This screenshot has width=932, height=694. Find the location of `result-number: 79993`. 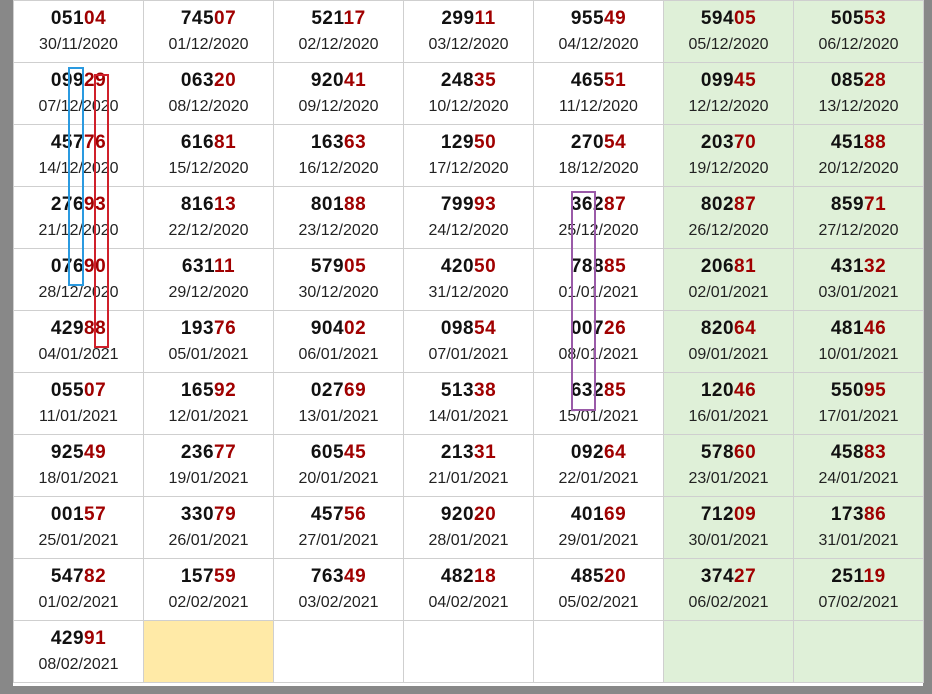

result-number: 79993 is located at coordinates (468, 205).